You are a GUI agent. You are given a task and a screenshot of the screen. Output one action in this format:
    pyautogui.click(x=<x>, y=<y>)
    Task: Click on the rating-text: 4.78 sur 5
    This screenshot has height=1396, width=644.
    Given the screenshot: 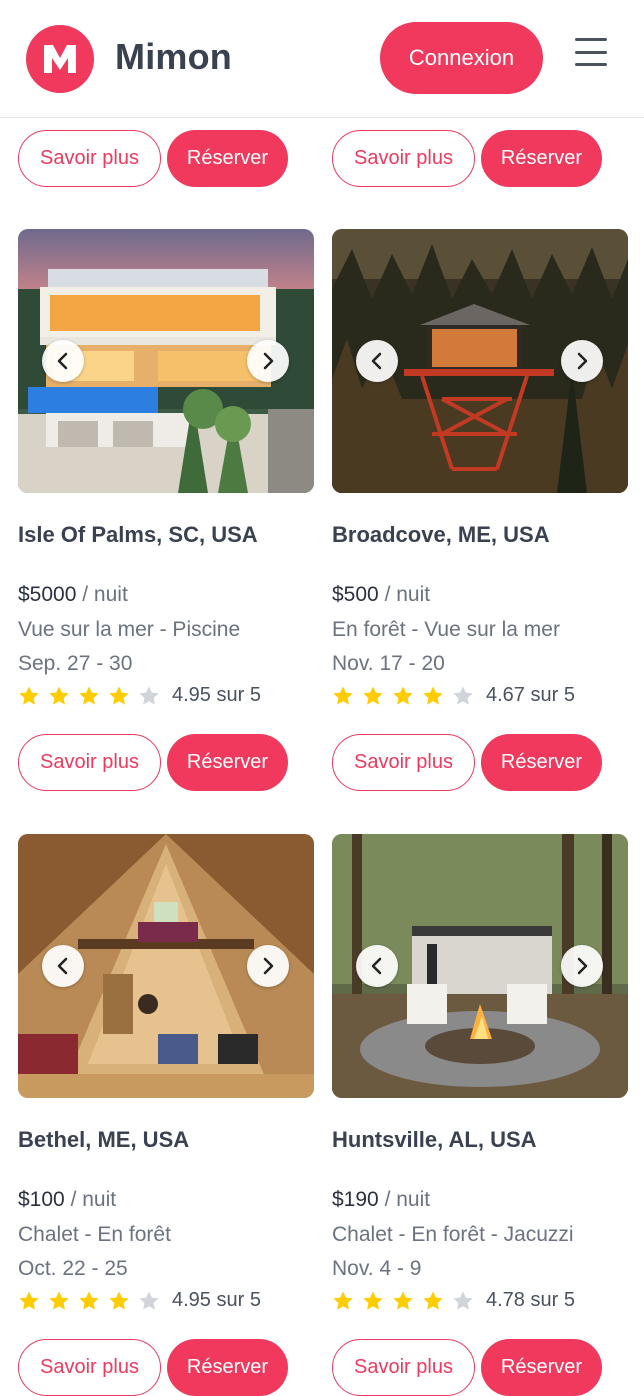 What is the action you would take?
    pyautogui.click(x=530, y=1300)
    